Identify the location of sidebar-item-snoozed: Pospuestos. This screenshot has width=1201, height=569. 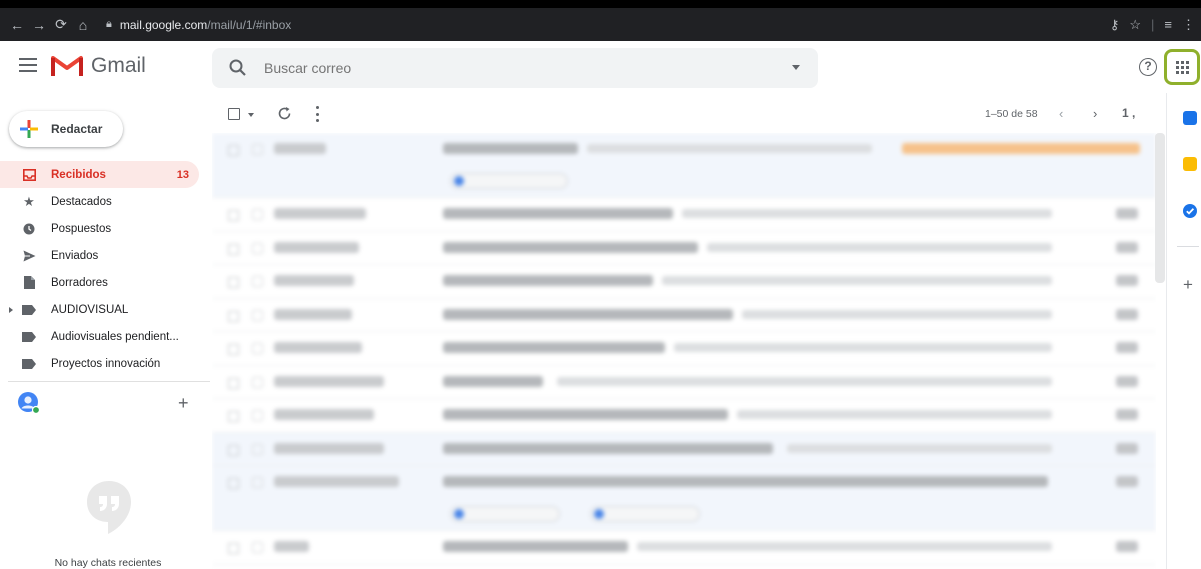
(99, 228).